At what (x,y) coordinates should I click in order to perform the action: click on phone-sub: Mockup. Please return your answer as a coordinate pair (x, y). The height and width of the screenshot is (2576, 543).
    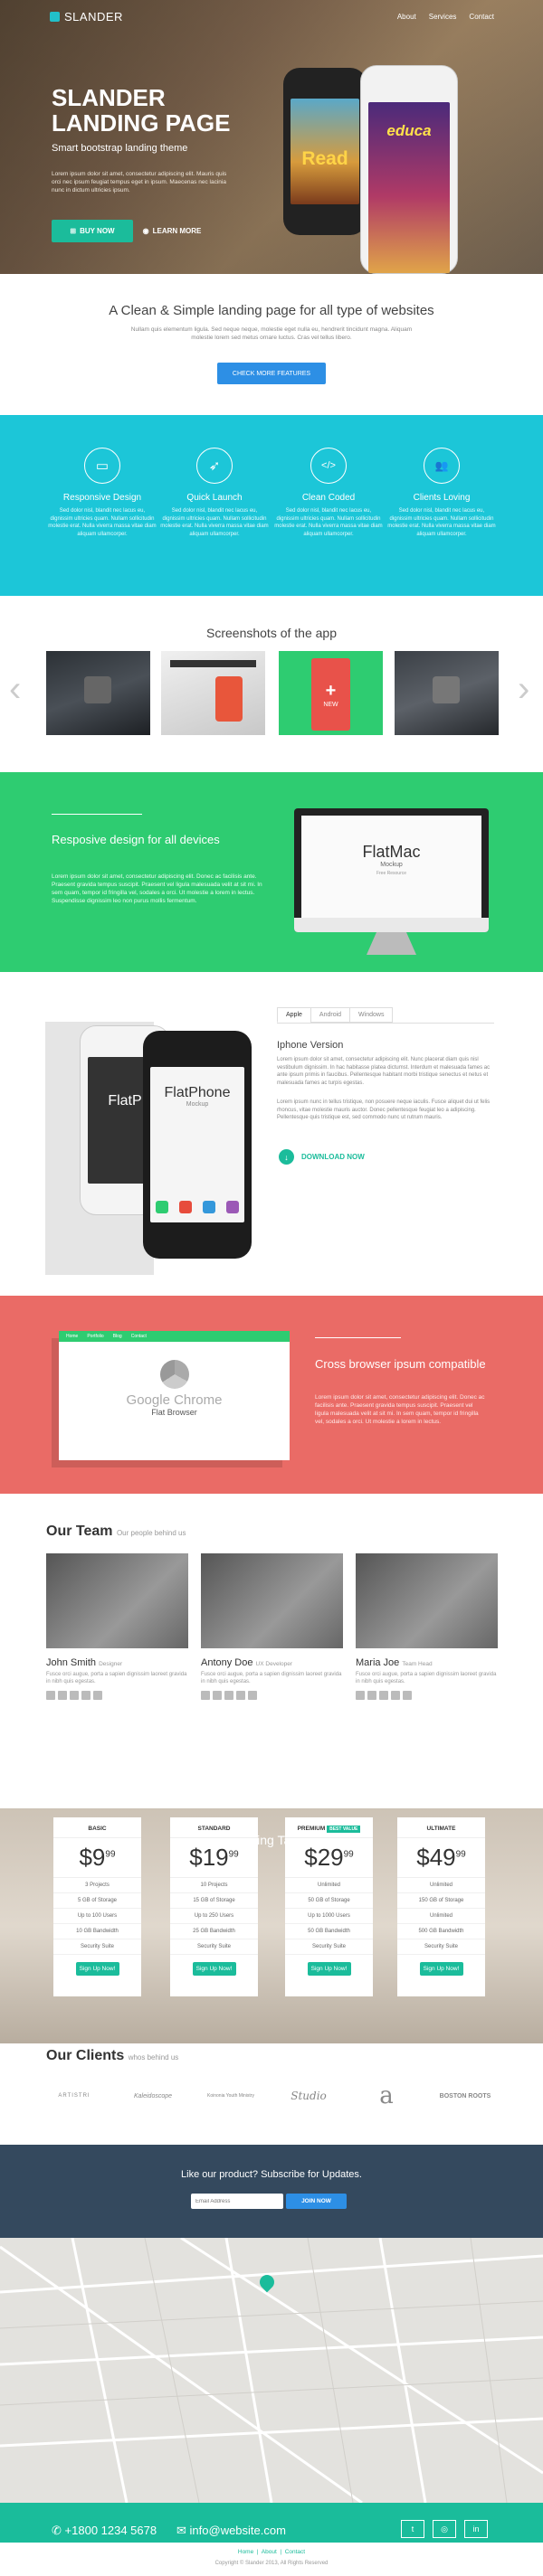
    Looking at the image, I should click on (198, 1104).